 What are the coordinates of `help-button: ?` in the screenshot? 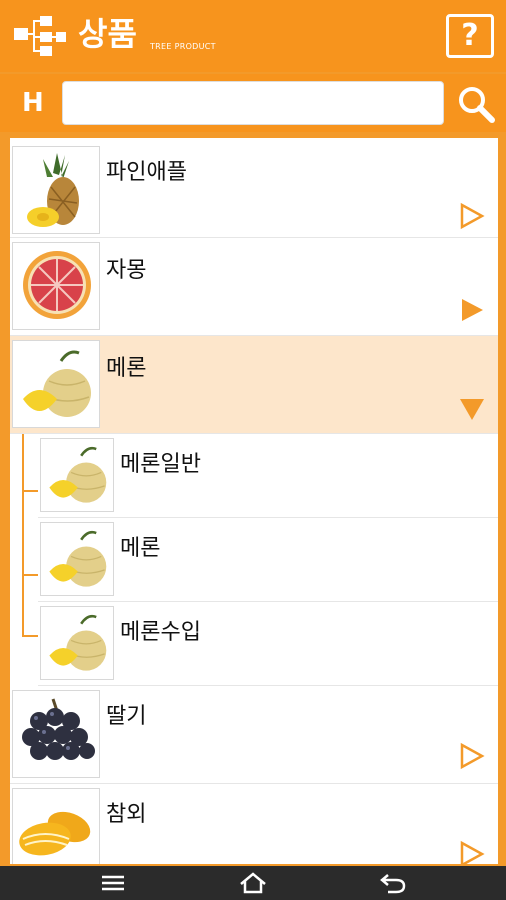 It's located at (470, 36).